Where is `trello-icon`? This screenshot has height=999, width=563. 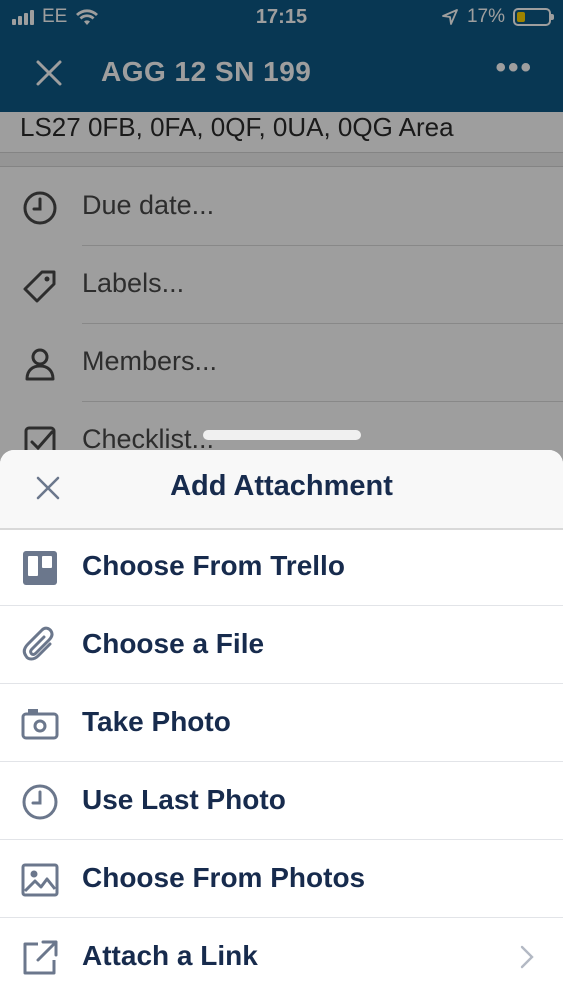 trello-icon is located at coordinates (40, 568).